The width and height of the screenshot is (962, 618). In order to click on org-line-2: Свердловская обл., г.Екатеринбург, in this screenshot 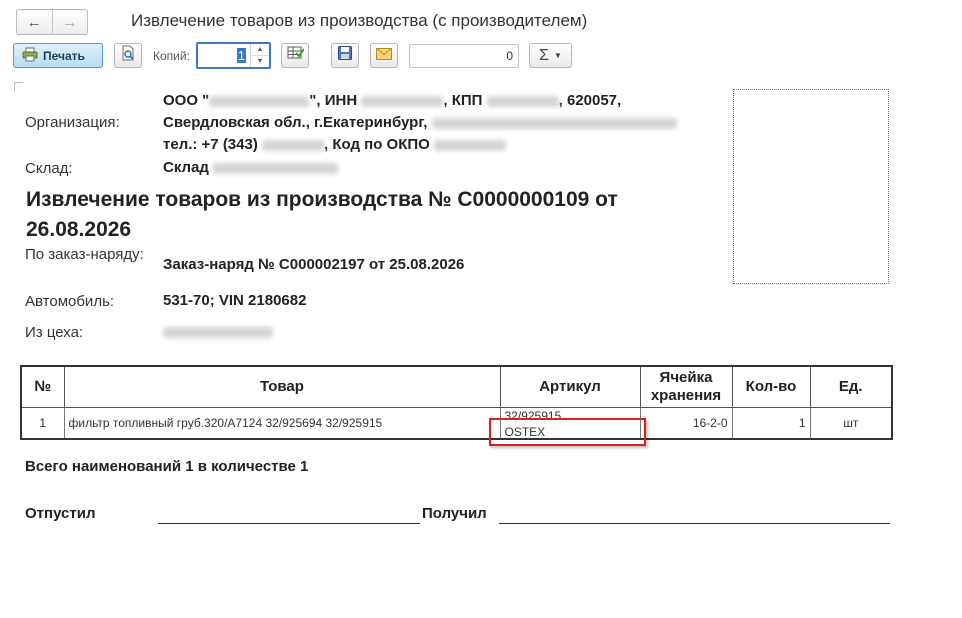, I will do `click(420, 123)`.